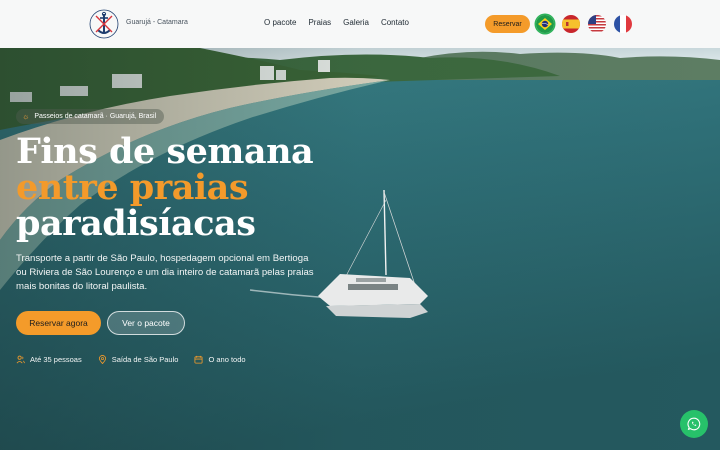  I want to click on hero-title-line-2: entre praias, so click(132, 187).